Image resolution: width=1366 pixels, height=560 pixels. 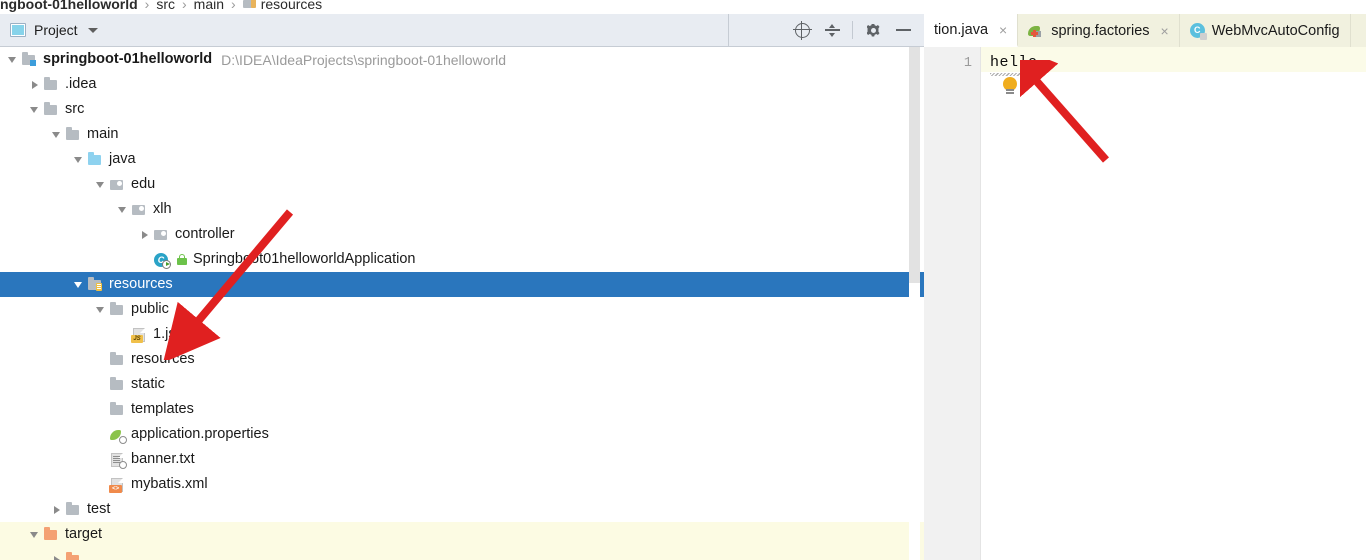 What do you see at coordinates (150, 309) in the screenshot?
I see `tree-row-label: public` at bounding box center [150, 309].